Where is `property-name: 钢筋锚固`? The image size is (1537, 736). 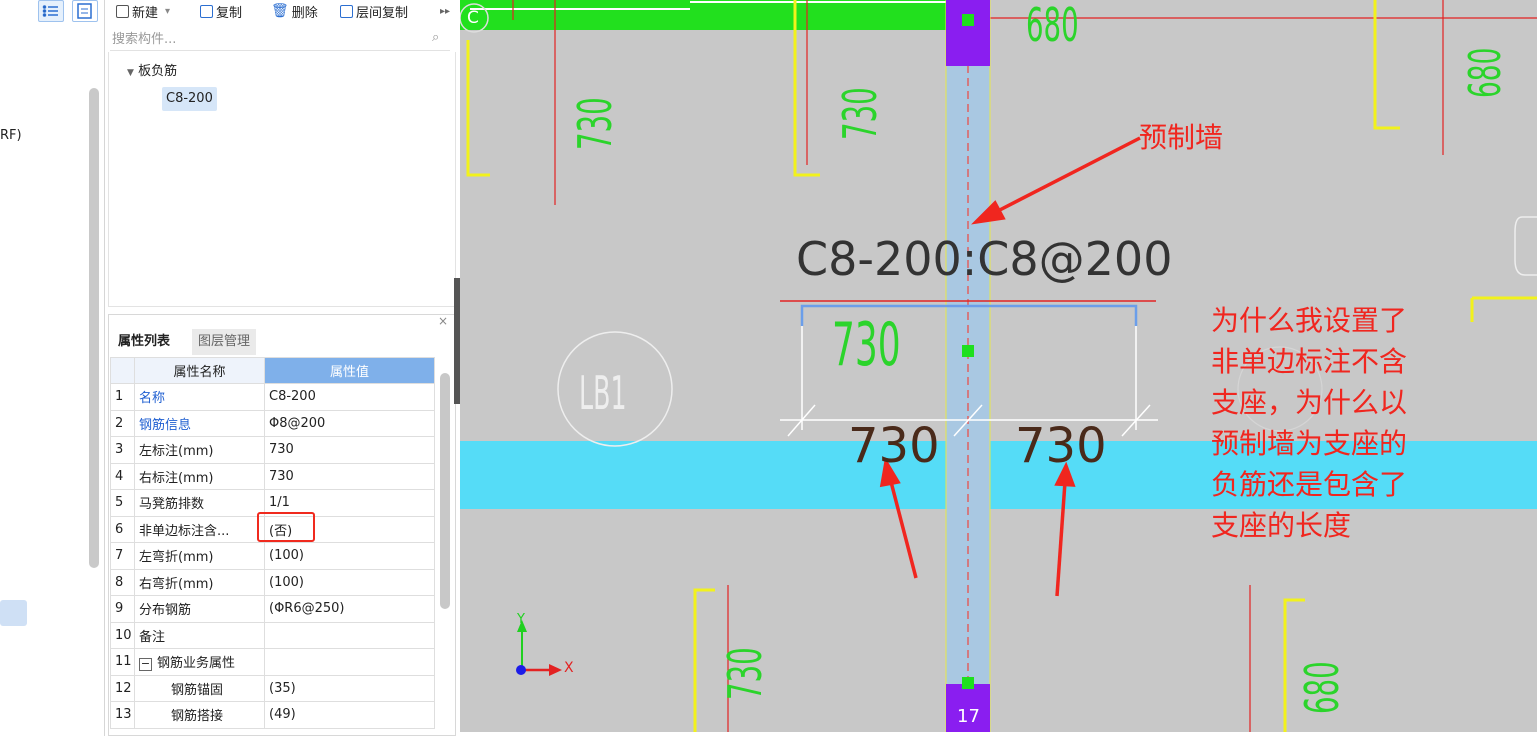 property-name: 钢筋锚固 is located at coordinates (199, 688).